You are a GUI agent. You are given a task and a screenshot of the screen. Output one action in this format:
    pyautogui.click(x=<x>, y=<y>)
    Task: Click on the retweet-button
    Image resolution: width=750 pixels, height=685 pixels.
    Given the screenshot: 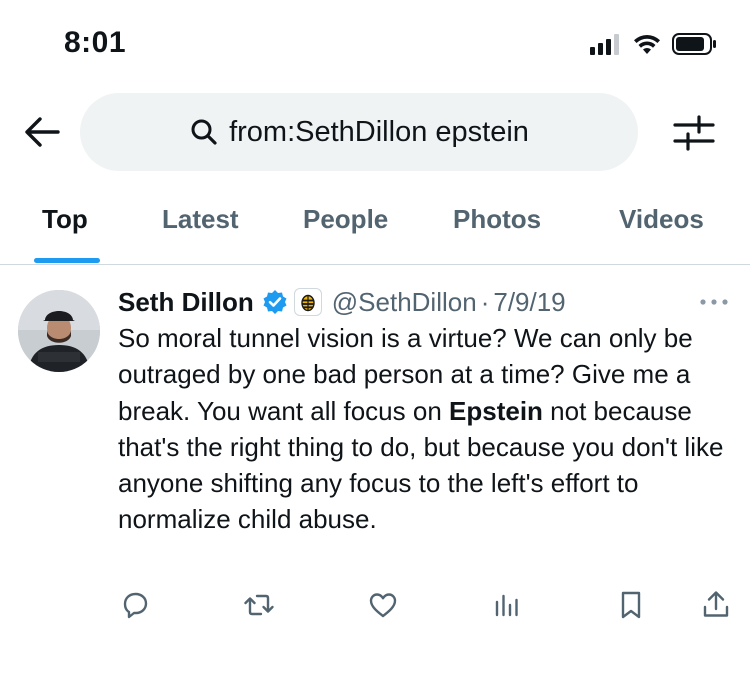 What is the action you would take?
    pyautogui.click(x=259, y=605)
    